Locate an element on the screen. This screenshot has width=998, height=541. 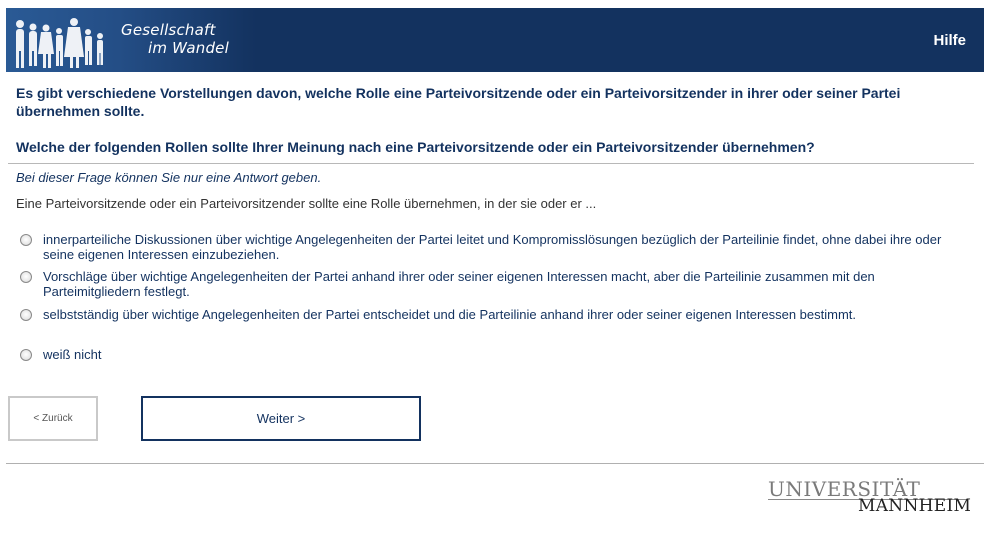
brand-title: Gesellschaft im Wandel is located at coordinates (175, 39).